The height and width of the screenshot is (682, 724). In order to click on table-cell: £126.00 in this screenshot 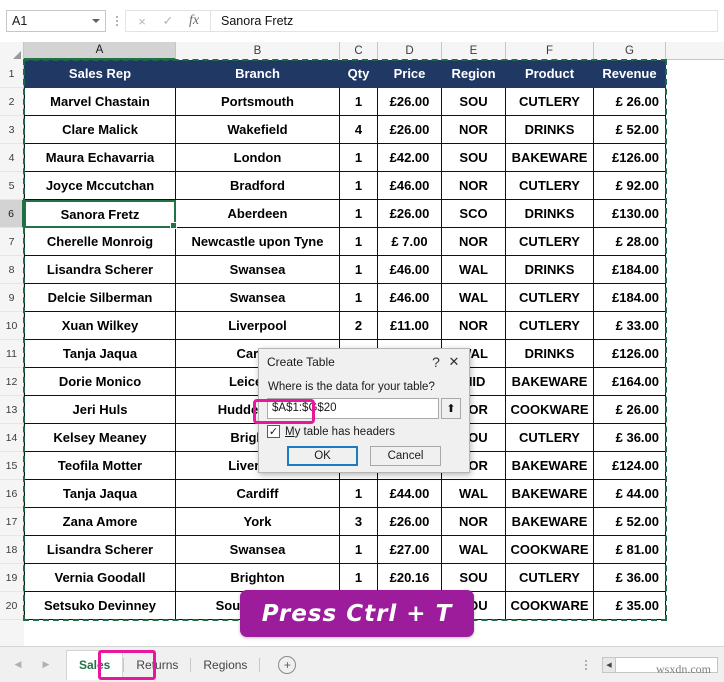, I will do `click(630, 354)`.